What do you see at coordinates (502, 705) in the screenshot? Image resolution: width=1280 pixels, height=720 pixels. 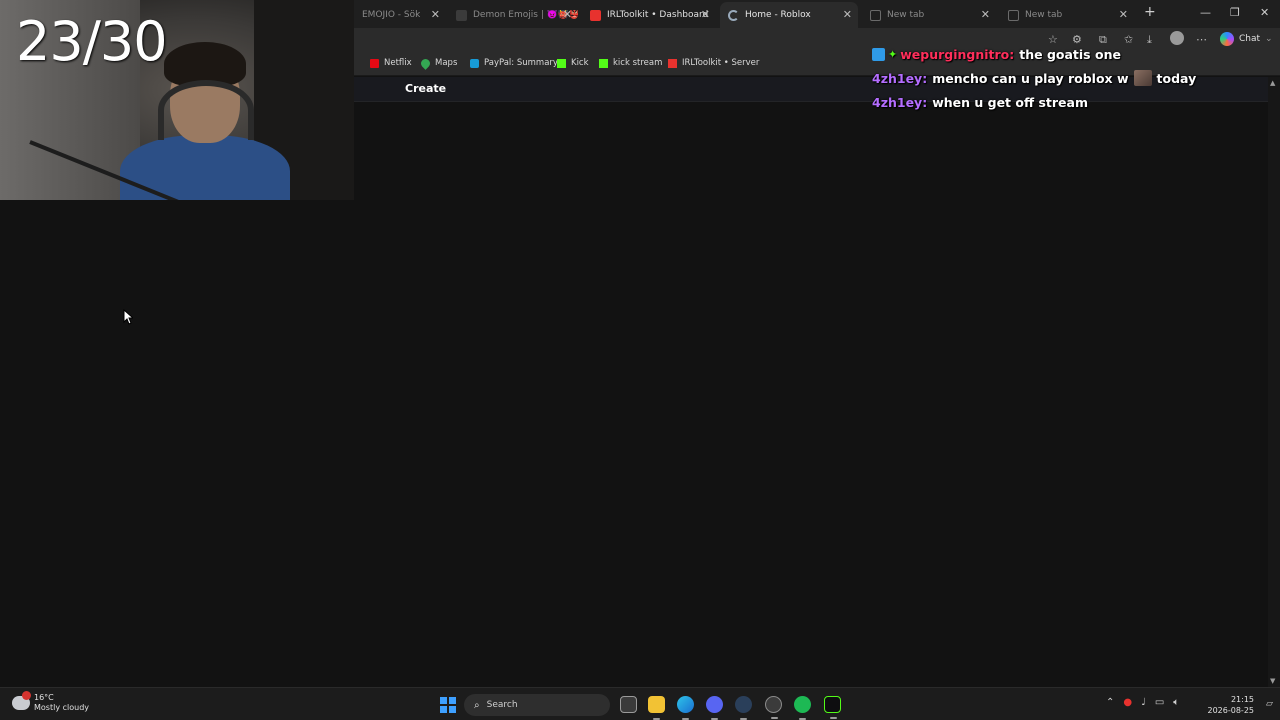 I see `search-placeholder: Search` at bounding box center [502, 705].